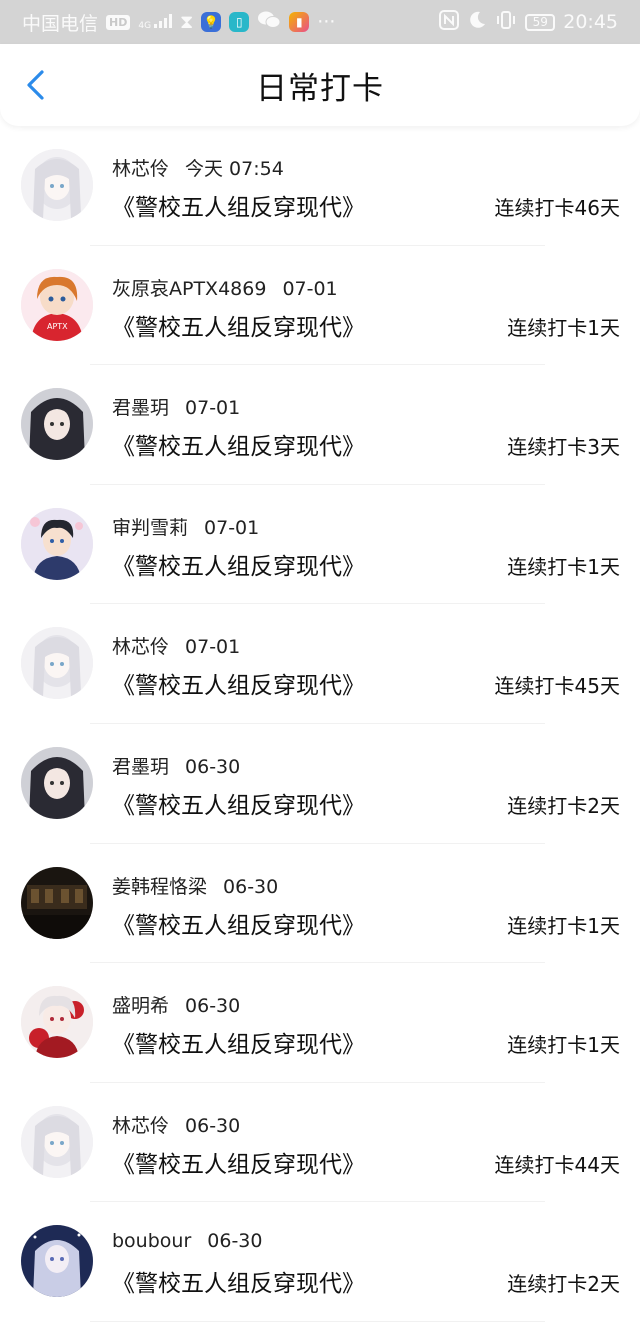 Image resolution: width=640 pixels, height=1322 pixels. What do you see at coordinates (590, 22) in the screenshot?
I see `clock-label: 20:45` at bounding box center [590, 22].